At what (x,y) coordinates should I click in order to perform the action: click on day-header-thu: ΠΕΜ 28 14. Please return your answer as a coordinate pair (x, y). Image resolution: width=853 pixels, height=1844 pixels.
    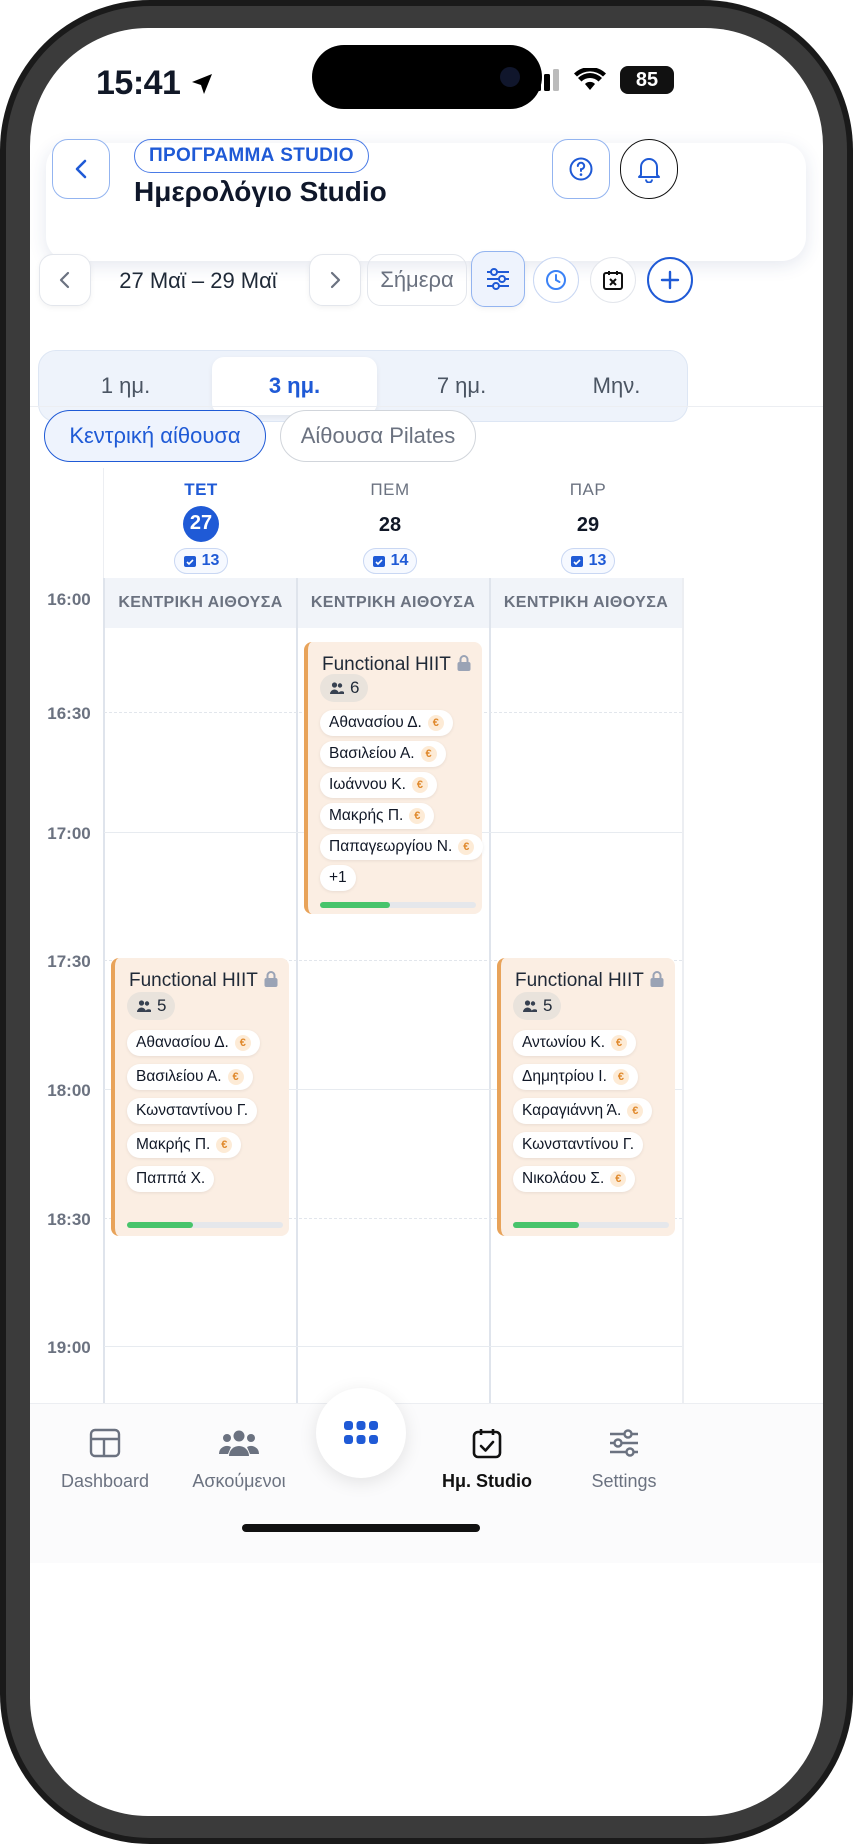
    Looking at the image, I should click on (390, 527).